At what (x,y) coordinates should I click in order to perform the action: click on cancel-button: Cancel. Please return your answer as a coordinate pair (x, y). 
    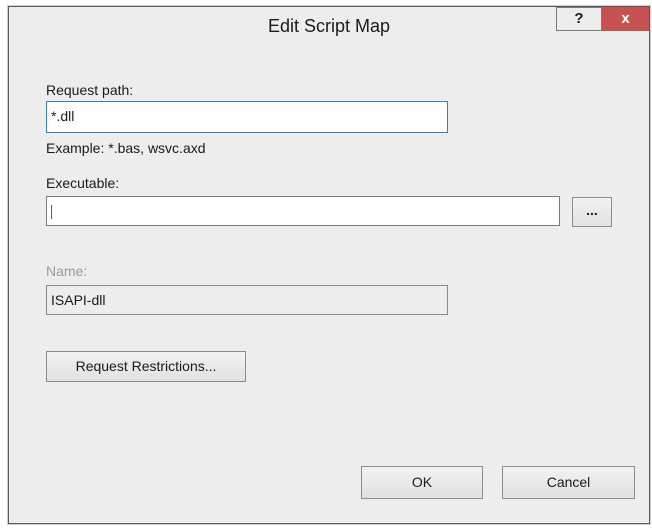
    Looking at the image, I should click on (568, 482).